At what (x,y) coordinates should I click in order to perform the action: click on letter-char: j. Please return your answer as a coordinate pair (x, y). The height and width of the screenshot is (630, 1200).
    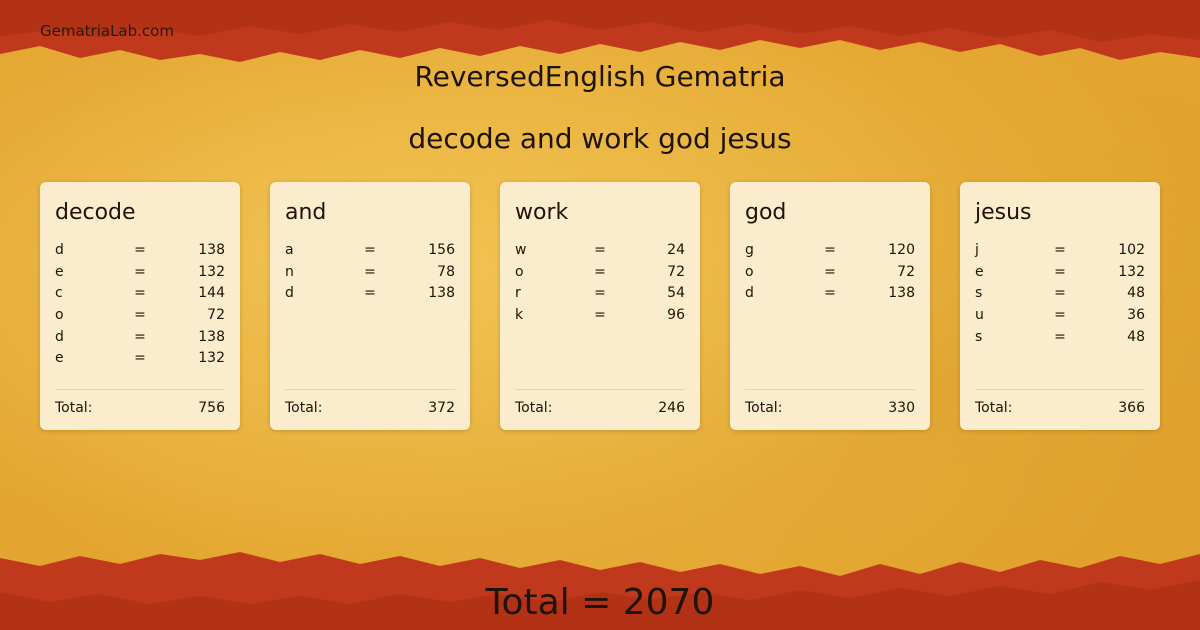
    Looking at the image, I should click on (977, 249).